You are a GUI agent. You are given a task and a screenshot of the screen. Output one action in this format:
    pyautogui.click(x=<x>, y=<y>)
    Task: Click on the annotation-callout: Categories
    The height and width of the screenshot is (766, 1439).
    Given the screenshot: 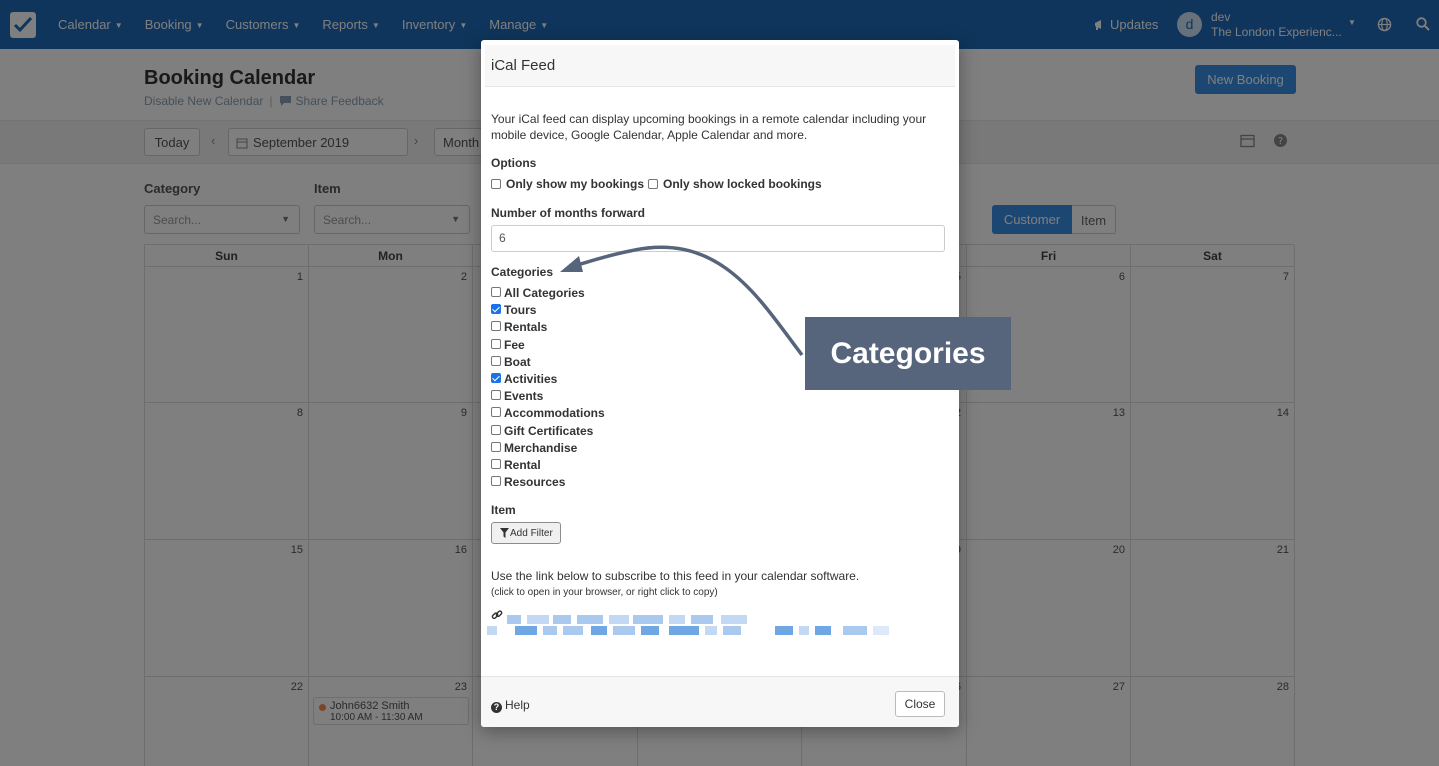 What is the action you would take?
    pyautogui.click(x=908, y=353)
    